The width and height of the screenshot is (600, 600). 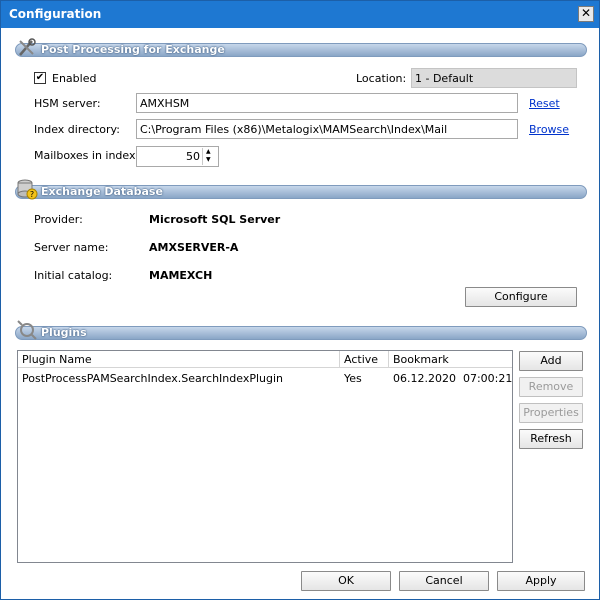 I want to click on plugins-section-title: Plugins, so click(x=64, y=332).